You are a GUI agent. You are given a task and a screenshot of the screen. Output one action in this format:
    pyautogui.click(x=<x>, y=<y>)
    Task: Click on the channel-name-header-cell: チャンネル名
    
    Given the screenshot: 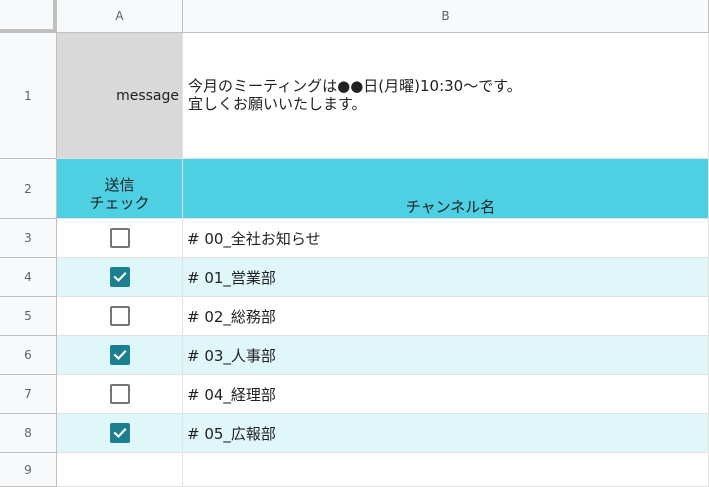 What is the action you would take?
    pyautogui.click(x=446, y=189)
    